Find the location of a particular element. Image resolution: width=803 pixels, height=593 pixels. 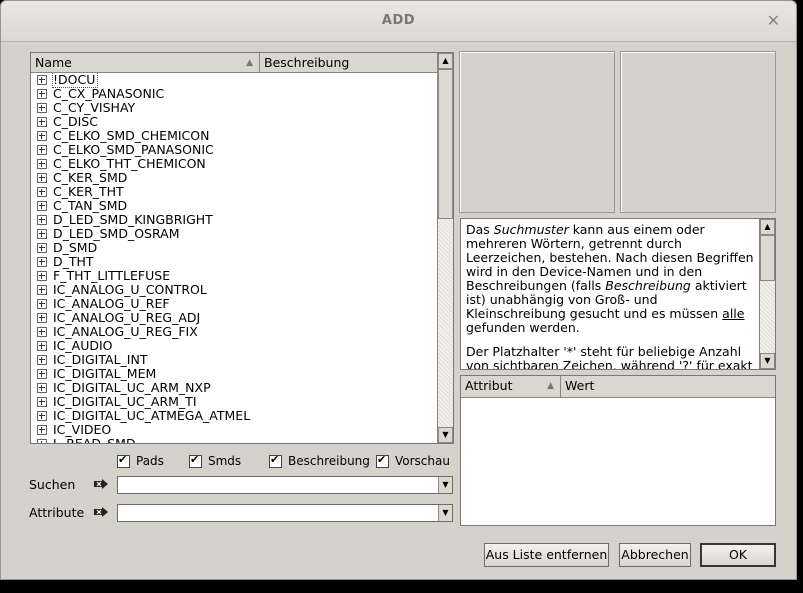

pads-checkbox: Pads is located at coordinates (140, 460).